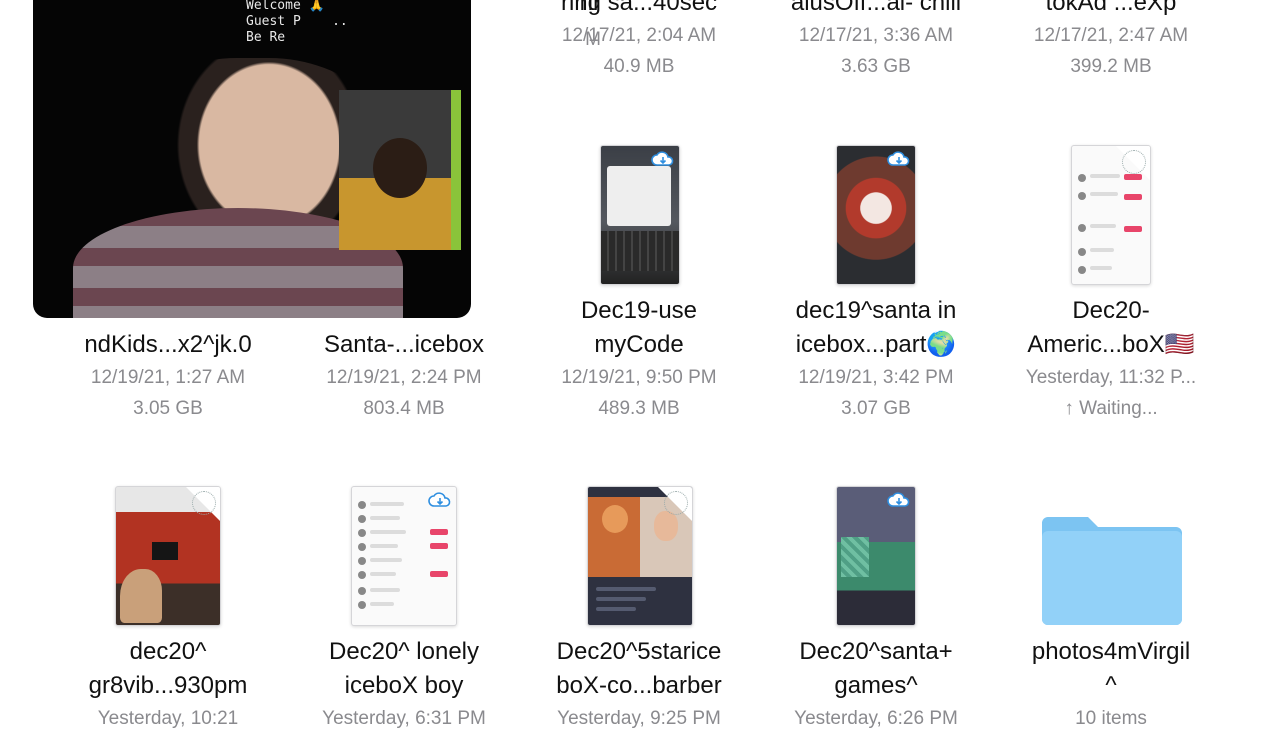 The image size is (1280, 734). I want to click on file-date: 12/19/21, 2:24 PM, so click(404, 377).